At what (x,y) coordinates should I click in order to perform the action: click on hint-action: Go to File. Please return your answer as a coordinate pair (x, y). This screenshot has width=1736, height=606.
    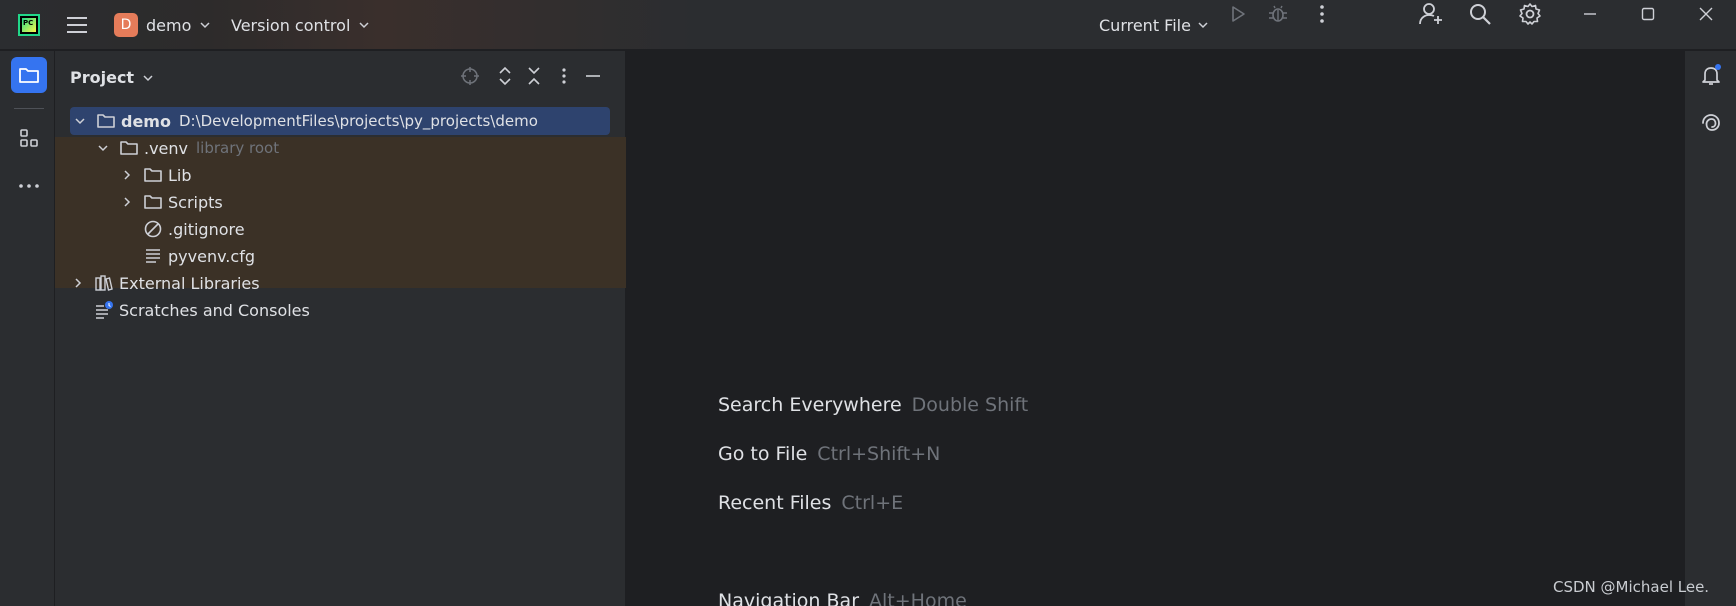
    Looking at the image, I should click on (763, 454).